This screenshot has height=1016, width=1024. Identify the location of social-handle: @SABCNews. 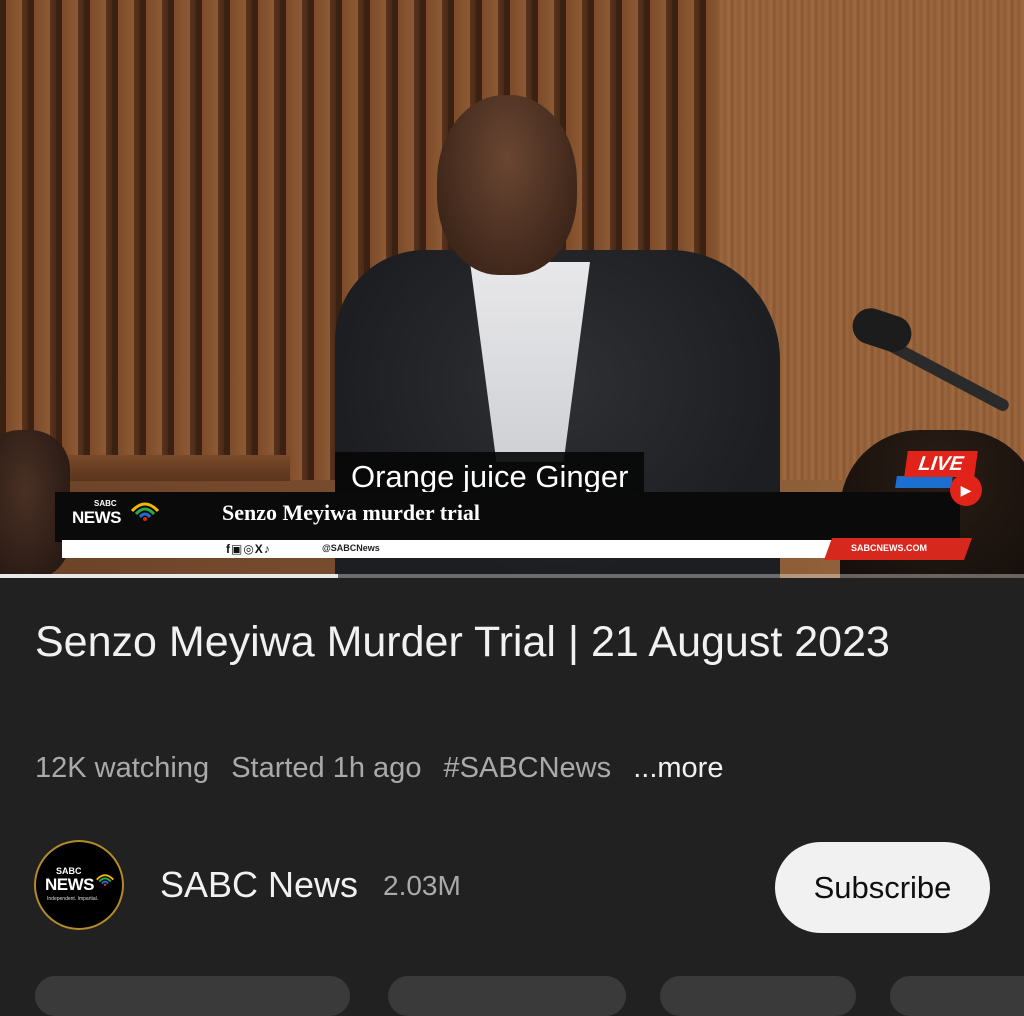
(351, 548).